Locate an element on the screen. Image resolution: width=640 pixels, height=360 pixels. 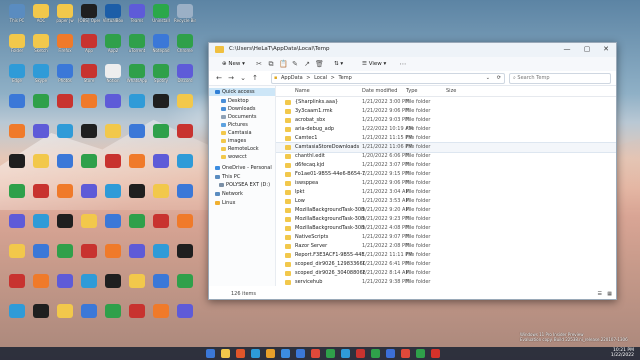
recent-dropdown-icon: ⌄ is located at coordinates (243, 78).